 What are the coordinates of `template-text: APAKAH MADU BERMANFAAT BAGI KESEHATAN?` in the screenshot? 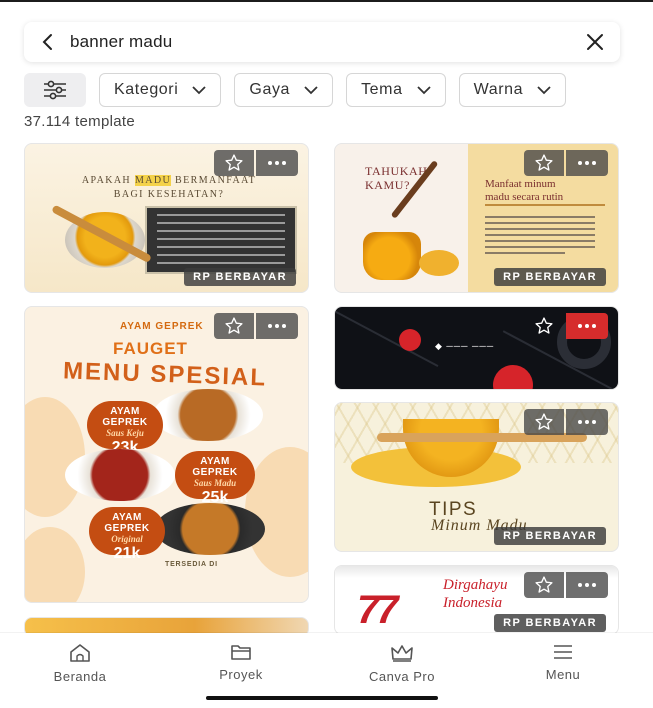 It's located at (169, 187).